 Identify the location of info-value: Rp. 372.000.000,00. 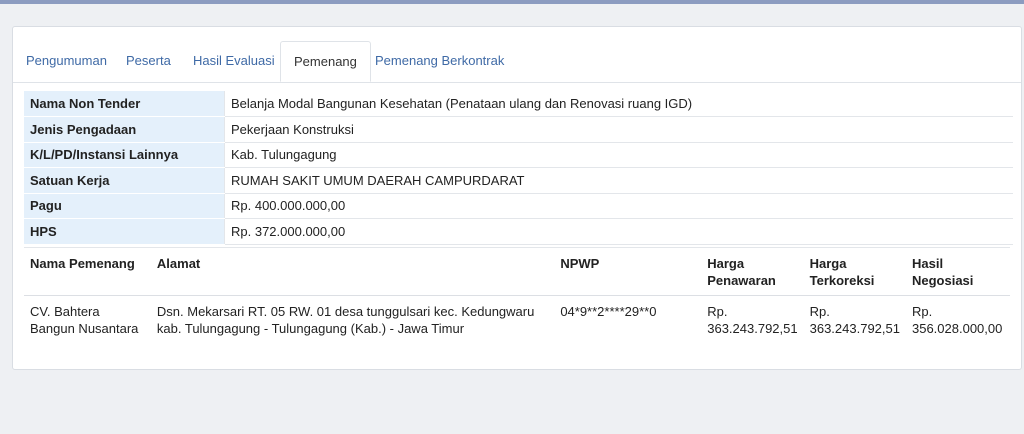
(618, 231).